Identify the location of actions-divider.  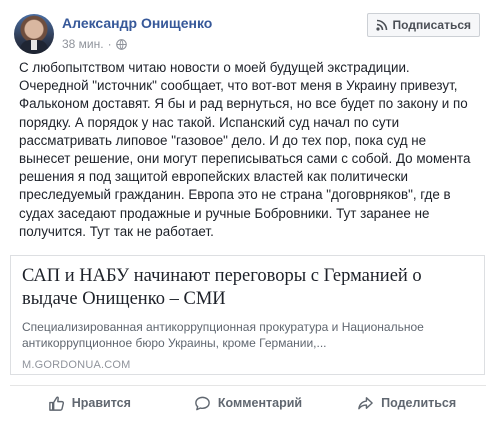
(248, 385).